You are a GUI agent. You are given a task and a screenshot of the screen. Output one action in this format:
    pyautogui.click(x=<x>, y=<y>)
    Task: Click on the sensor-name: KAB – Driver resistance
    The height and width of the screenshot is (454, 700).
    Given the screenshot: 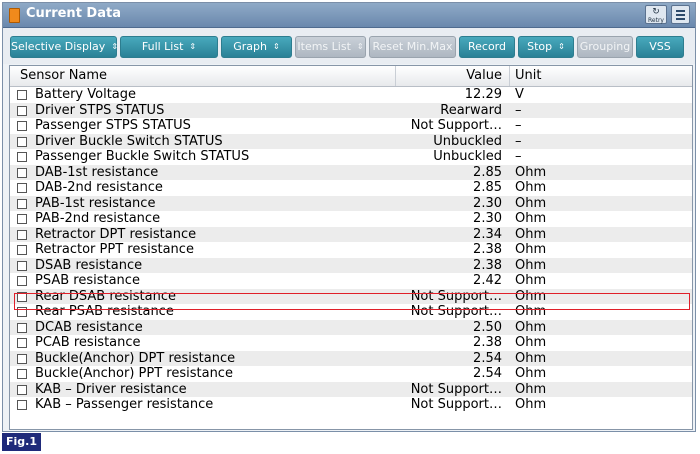 What is the action you would take?
    pyautogui.click(x=111, y=389)
    